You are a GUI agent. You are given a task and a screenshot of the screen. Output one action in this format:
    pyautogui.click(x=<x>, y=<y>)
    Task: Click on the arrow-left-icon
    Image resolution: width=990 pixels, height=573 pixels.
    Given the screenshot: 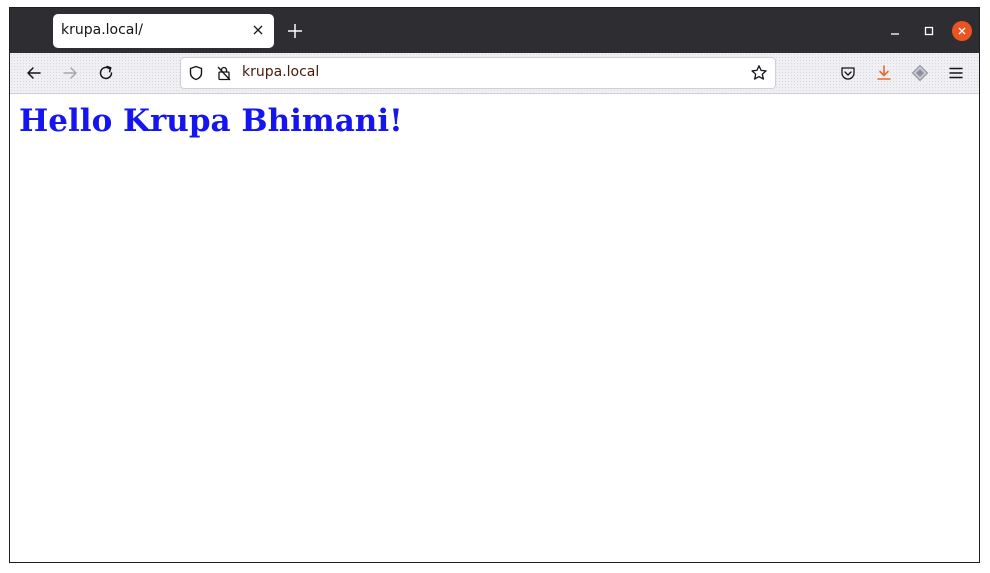 What is the action you would take?
    pyautogui.click(x=34, y=73)
    